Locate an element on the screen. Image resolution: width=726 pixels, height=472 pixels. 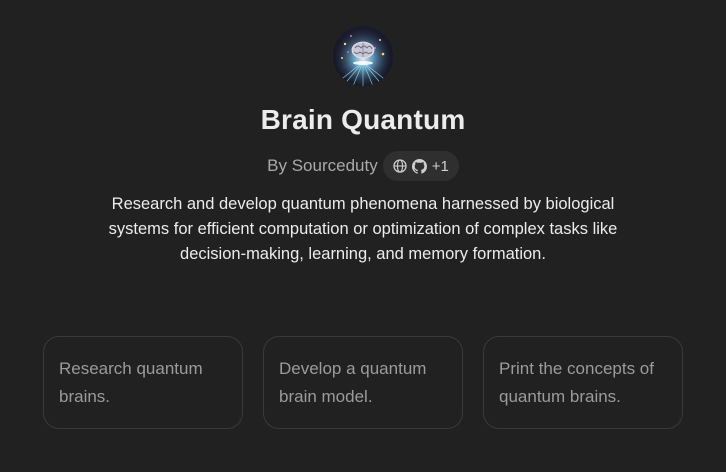
links-pill: +1 is located at coordinates (420, 166).